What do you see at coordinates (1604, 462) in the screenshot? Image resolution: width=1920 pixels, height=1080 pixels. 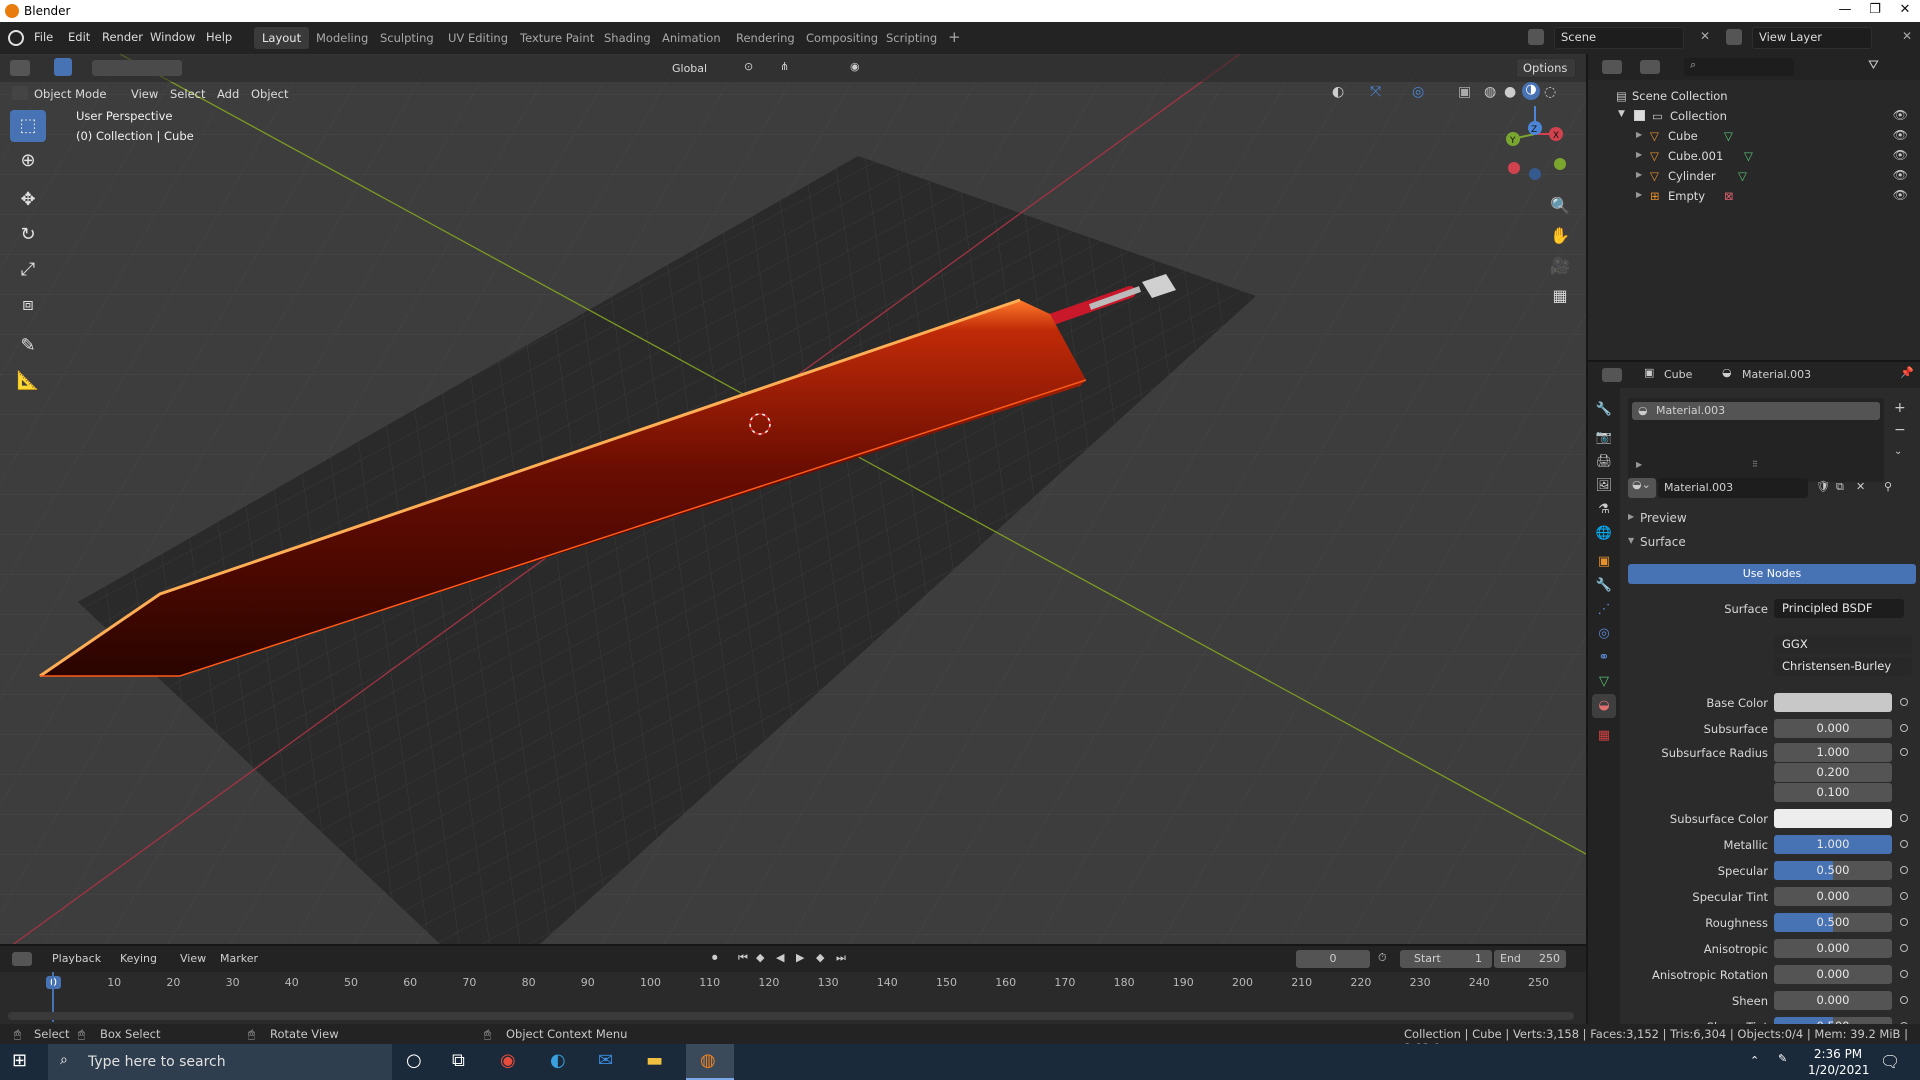 I see `output-tab-icon: 🖨` at bounding box center [1604, 462].